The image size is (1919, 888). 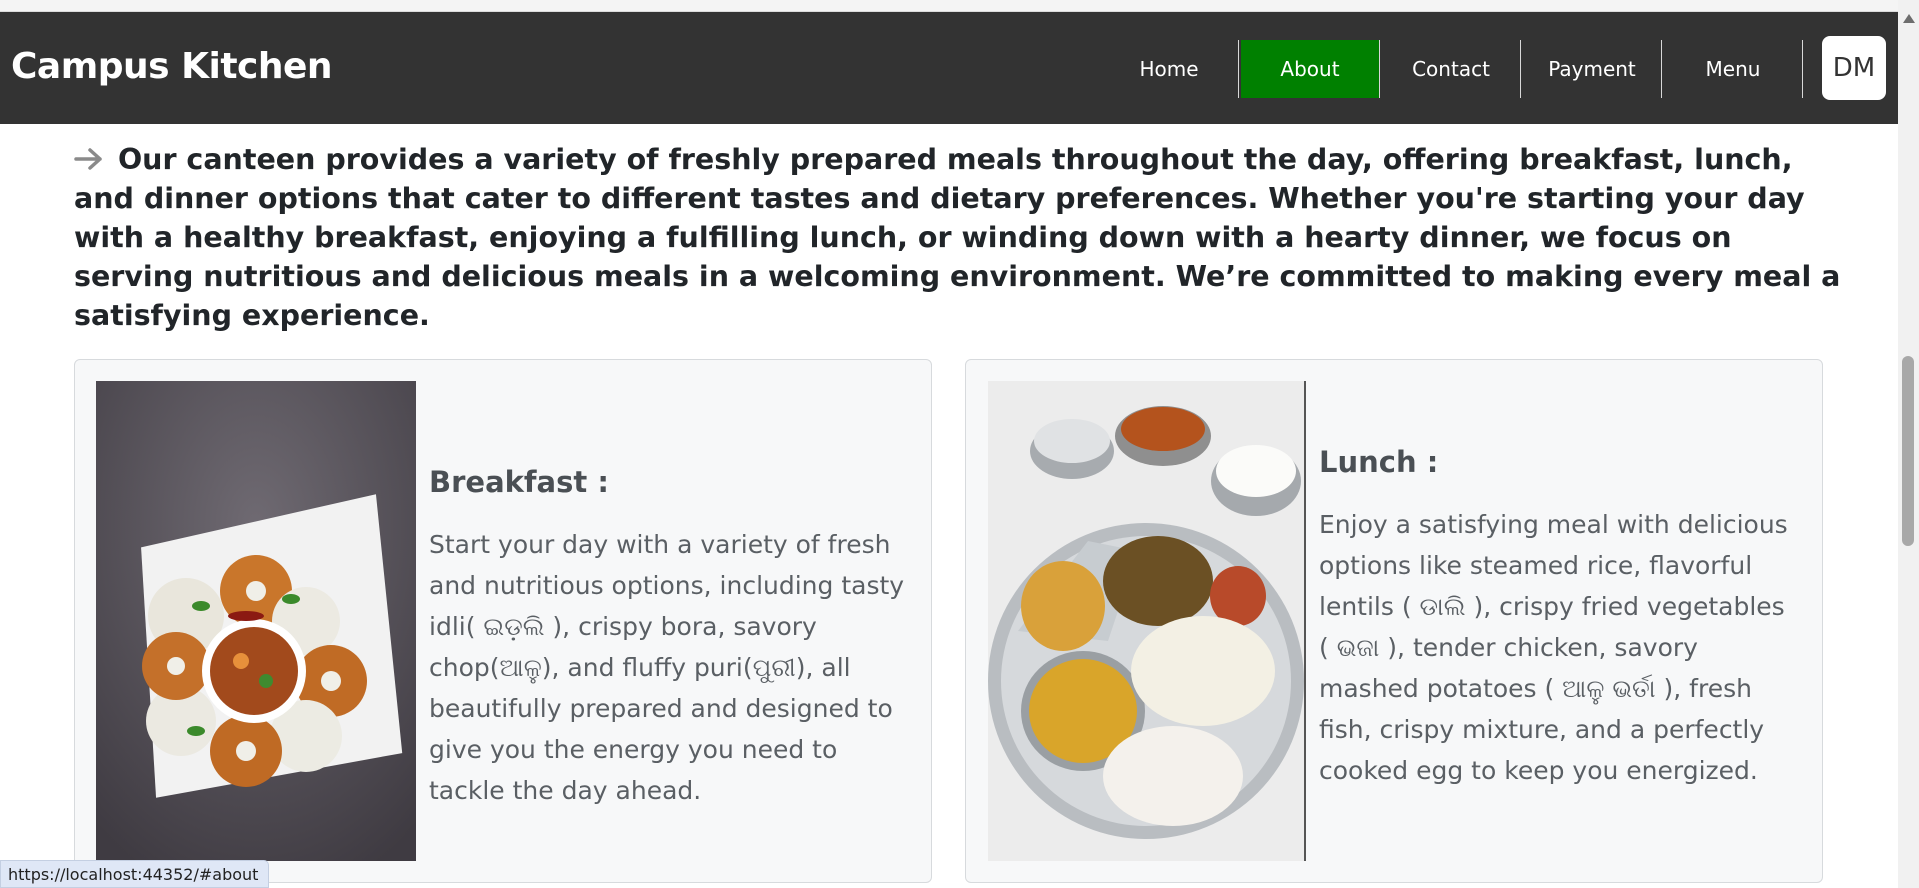 I want to click on user-avatar-button: DM, so click(x=1854, y=68).